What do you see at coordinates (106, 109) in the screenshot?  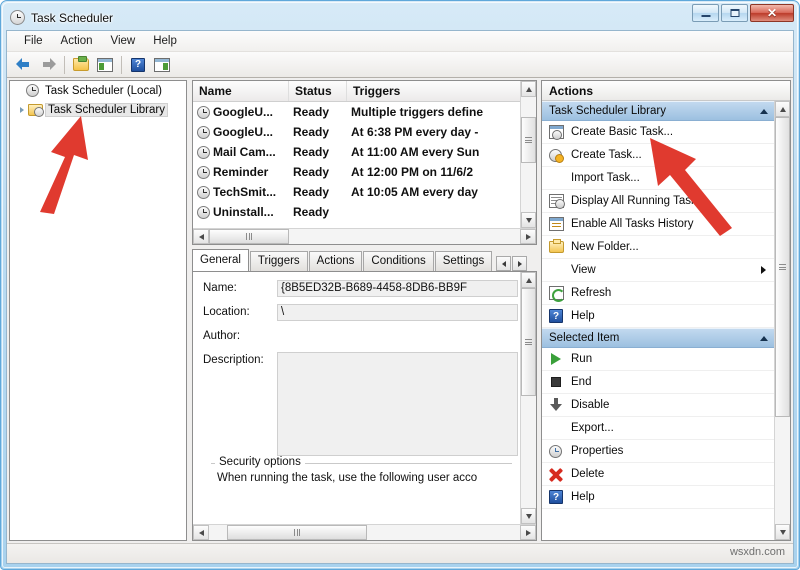 I see `tree-node-label: Task Scheduler Library` at bounding box center [106, 109].